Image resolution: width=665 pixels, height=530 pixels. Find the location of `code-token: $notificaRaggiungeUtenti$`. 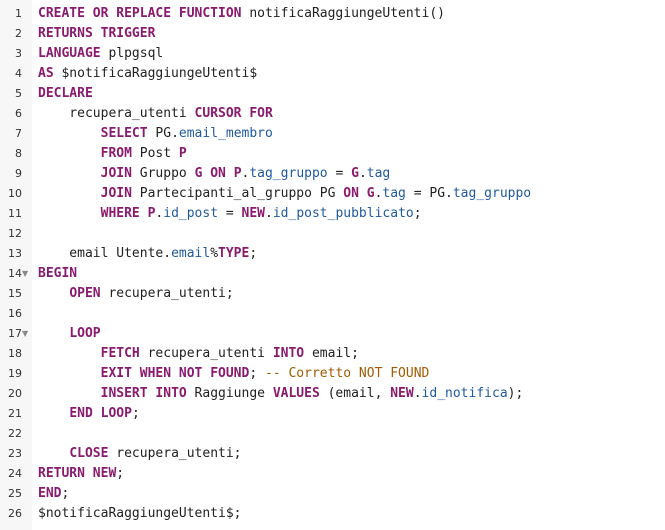

code-token: $notificaRaggiungeUtenti$ is located at coordinates (155, 73).